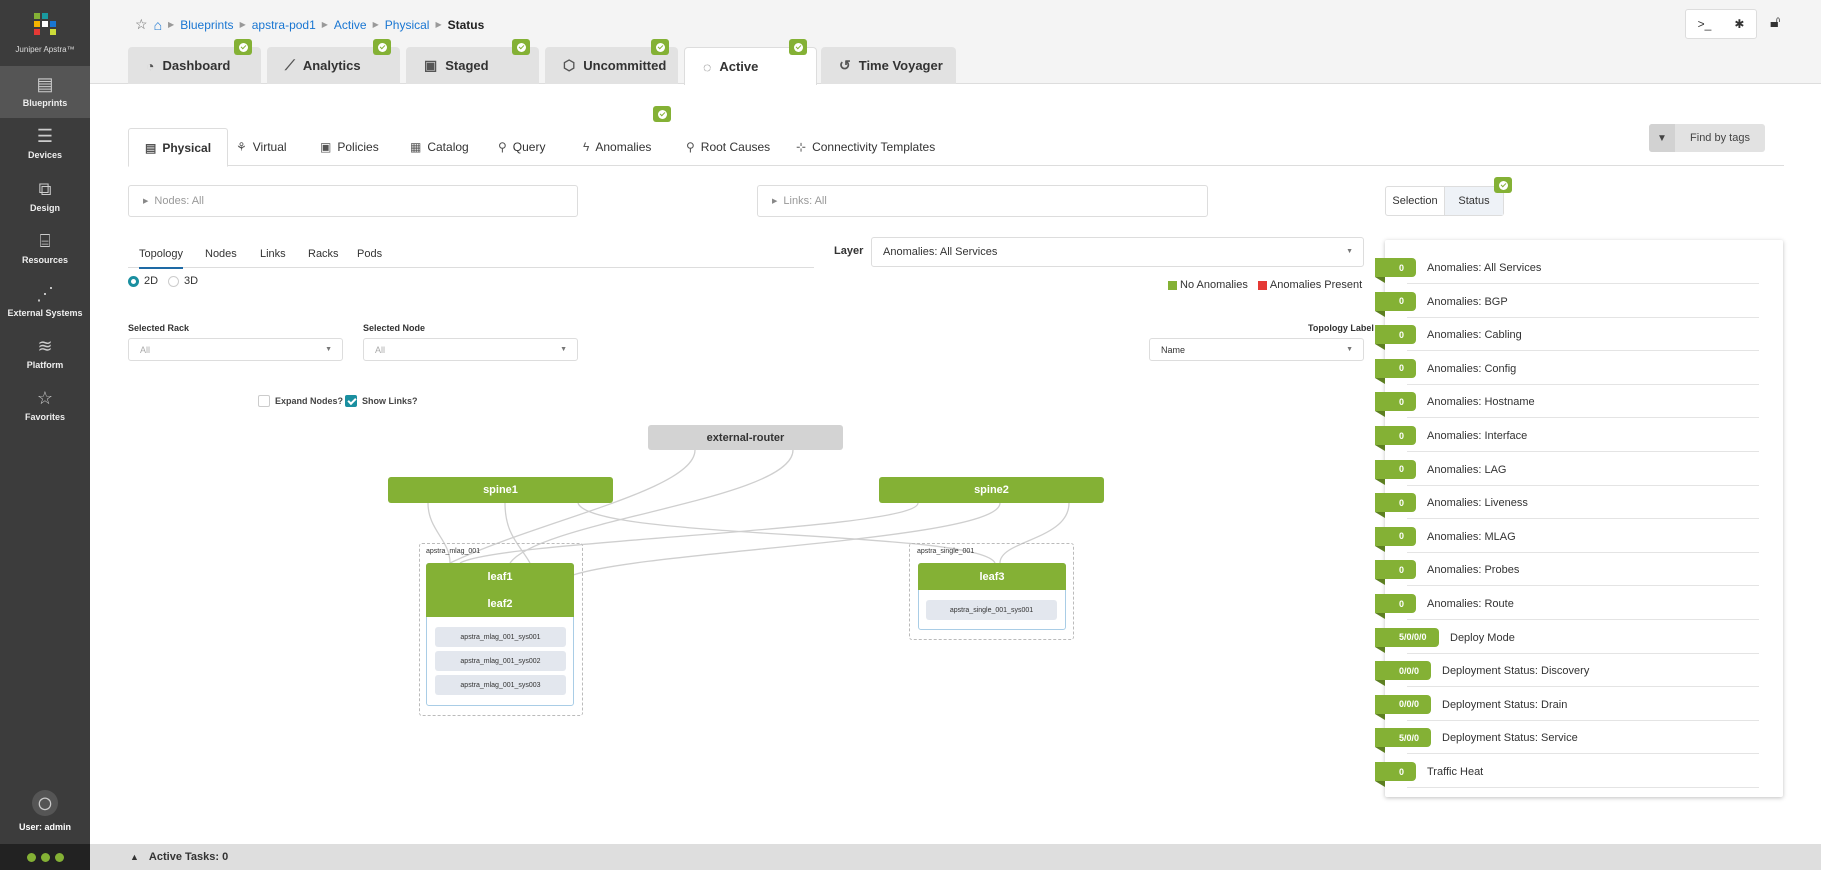 The width and height of the screenshot is (1821, 870). What do you see at coordinates (273, 254) in the screenshot?
I see `tab-links: Links` at bounding box center [273, 254].